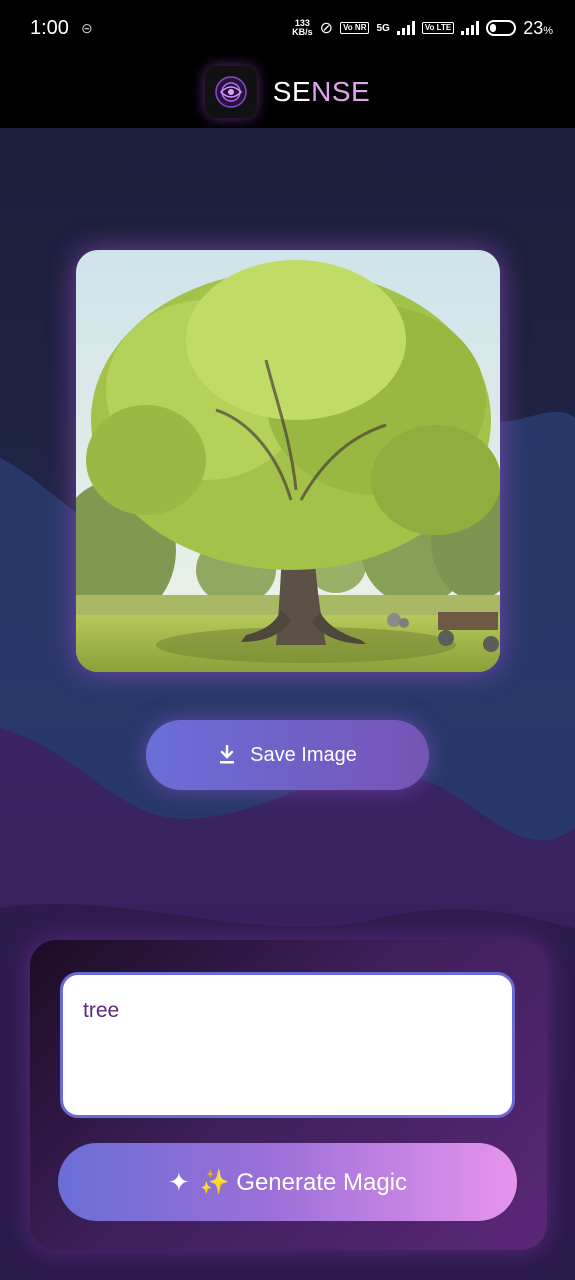  Describe the element at coordinates (303, 1182) in the screenshot. I see `generate-magic-label: ✨ Generate Magic` at that location.